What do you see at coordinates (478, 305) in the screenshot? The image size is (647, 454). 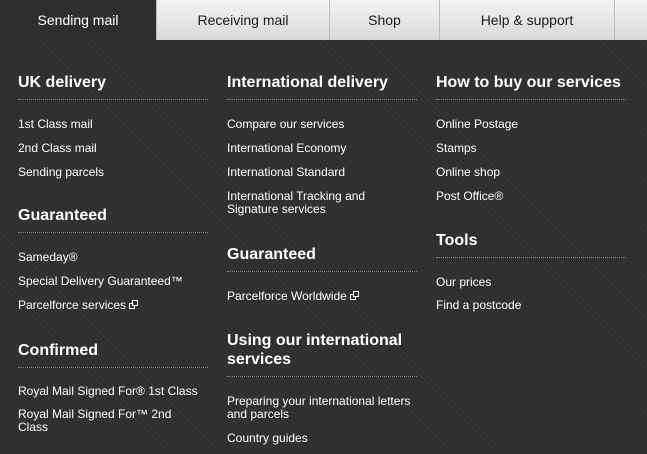 I see `link-find-postcode: Find a postcode` at bounding box center [478, 305].